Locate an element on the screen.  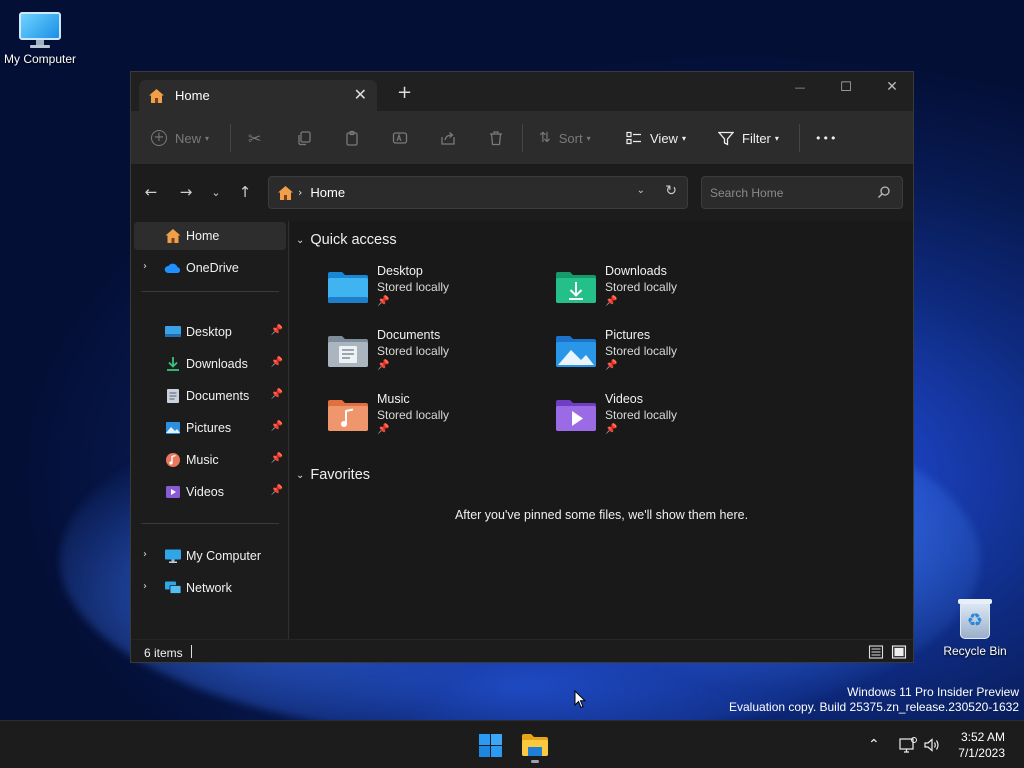
tile-name: Pictures is located at coordinates (628, 335).